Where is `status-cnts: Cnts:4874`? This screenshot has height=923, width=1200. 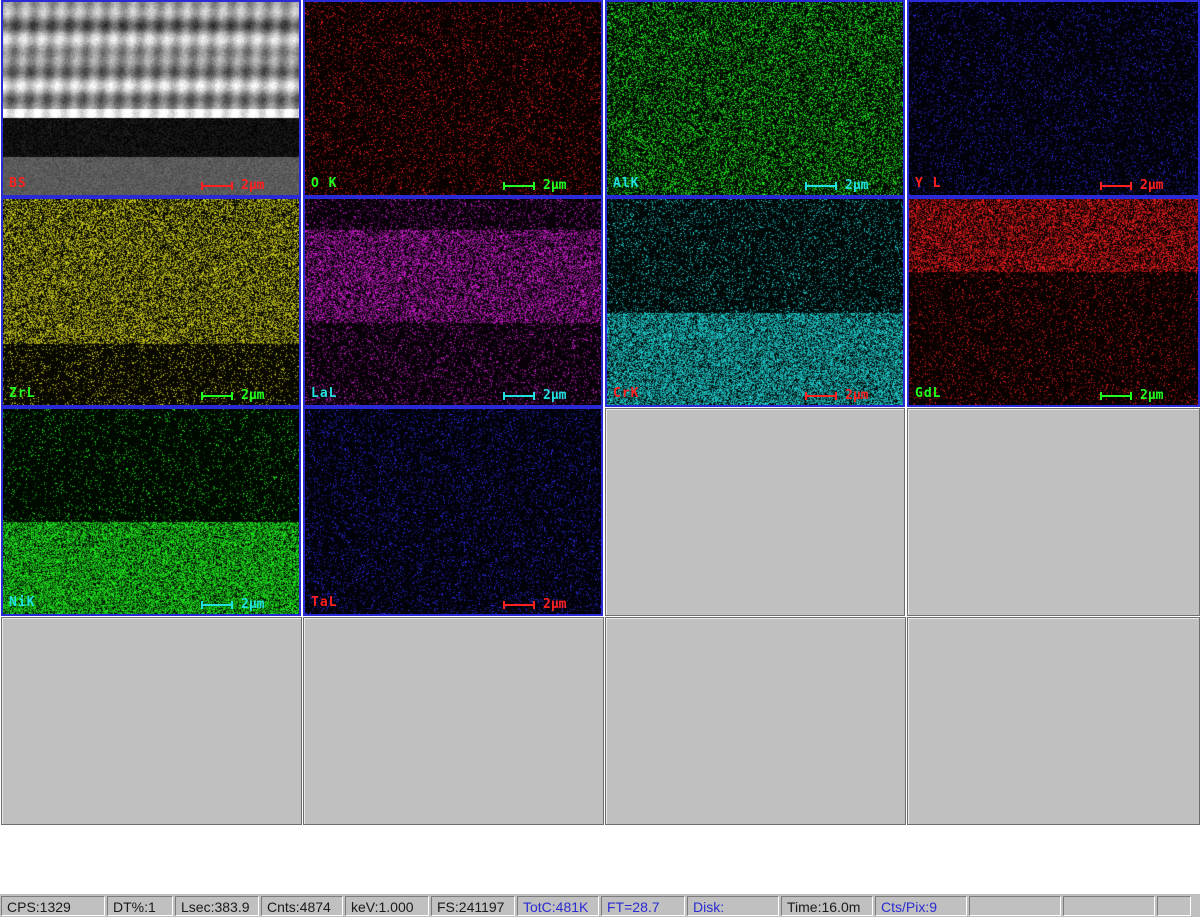 status-cnts: Cnts:4874 is located at coordinates (302, 905).